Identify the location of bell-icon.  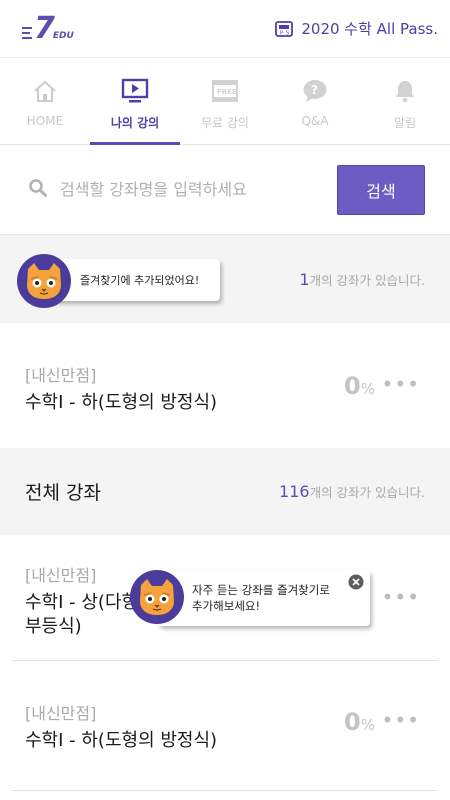
(405, 91).